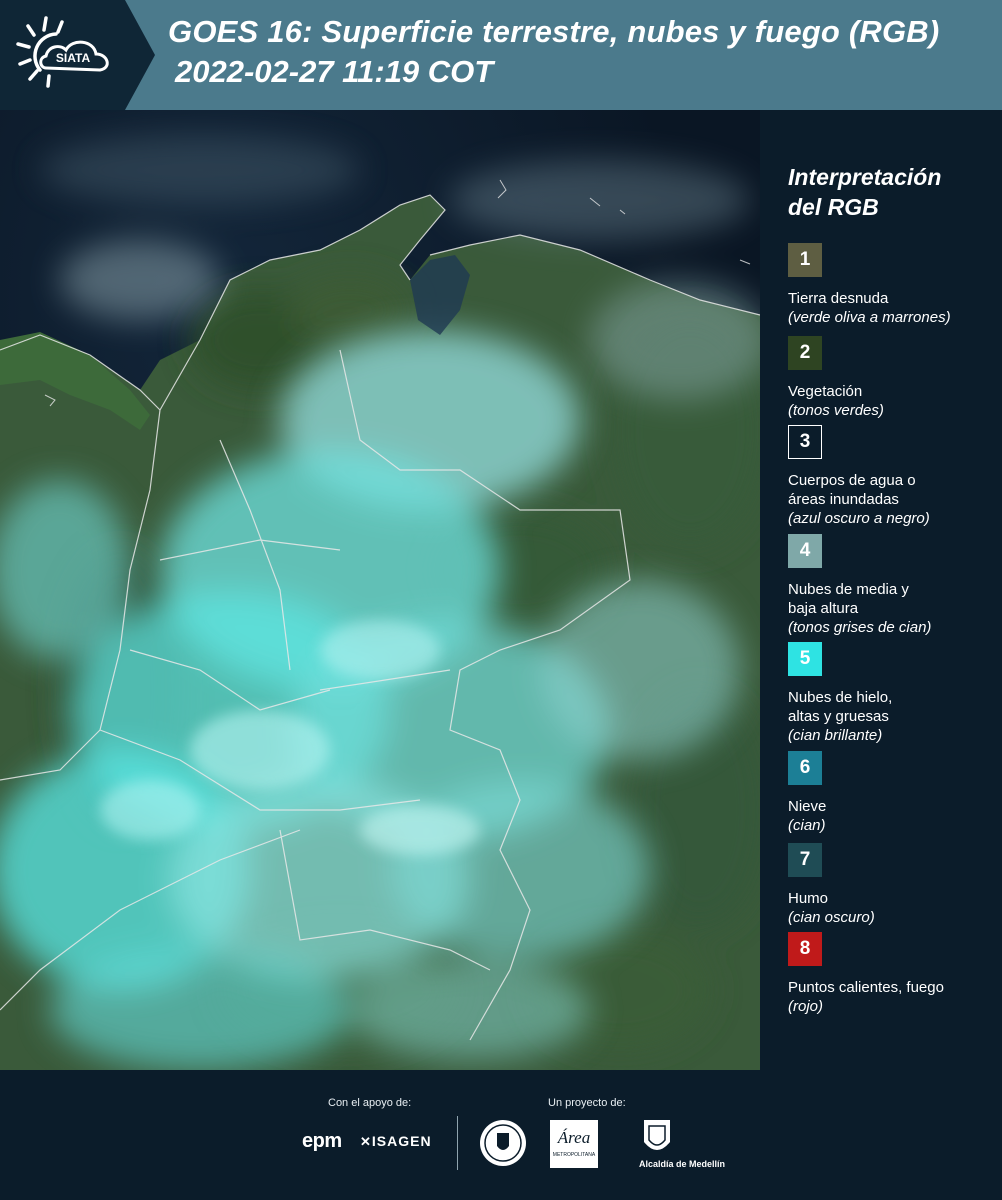 The height and width of the screenshot is (1200, 1002). What do you see at coordinates (366, 1141) in the screenshot?
I see `isagen-mark-icon: ✕` at bounding box center [366, 1141].